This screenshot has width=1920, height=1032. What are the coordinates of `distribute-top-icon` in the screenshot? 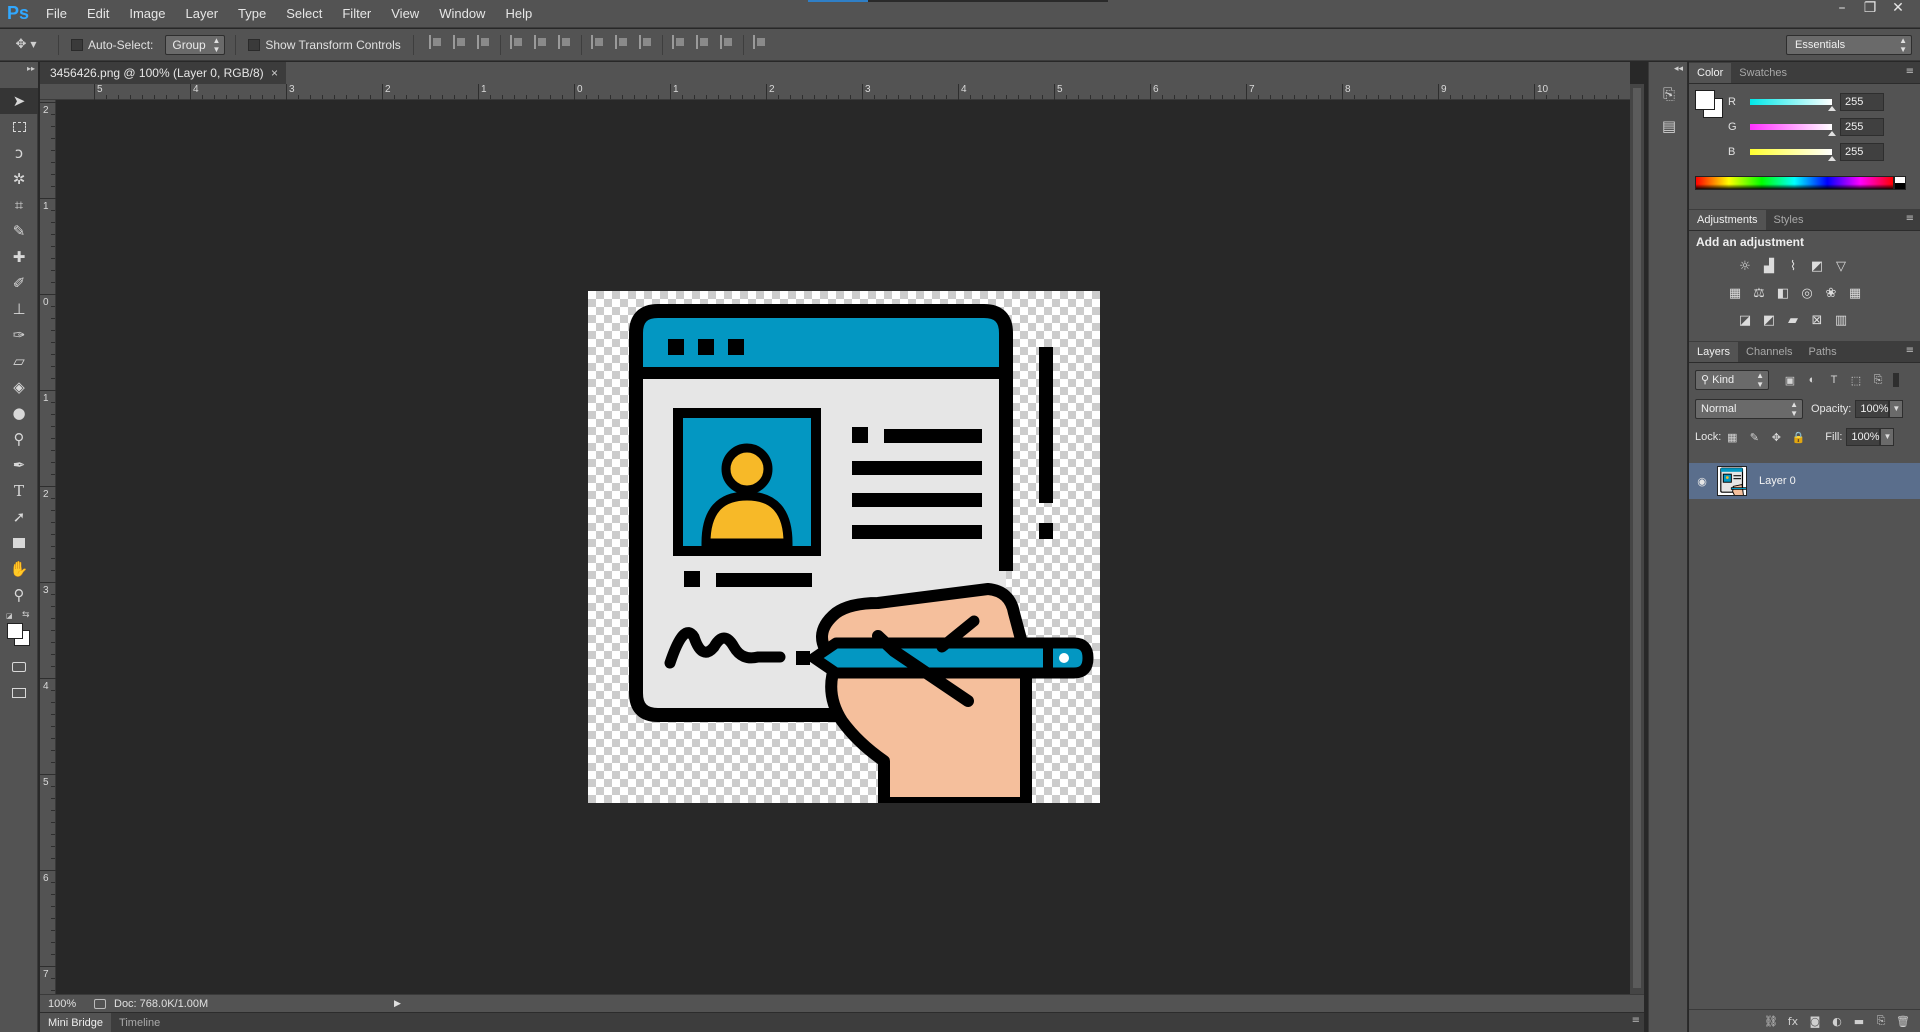 It's located at (597, 41).